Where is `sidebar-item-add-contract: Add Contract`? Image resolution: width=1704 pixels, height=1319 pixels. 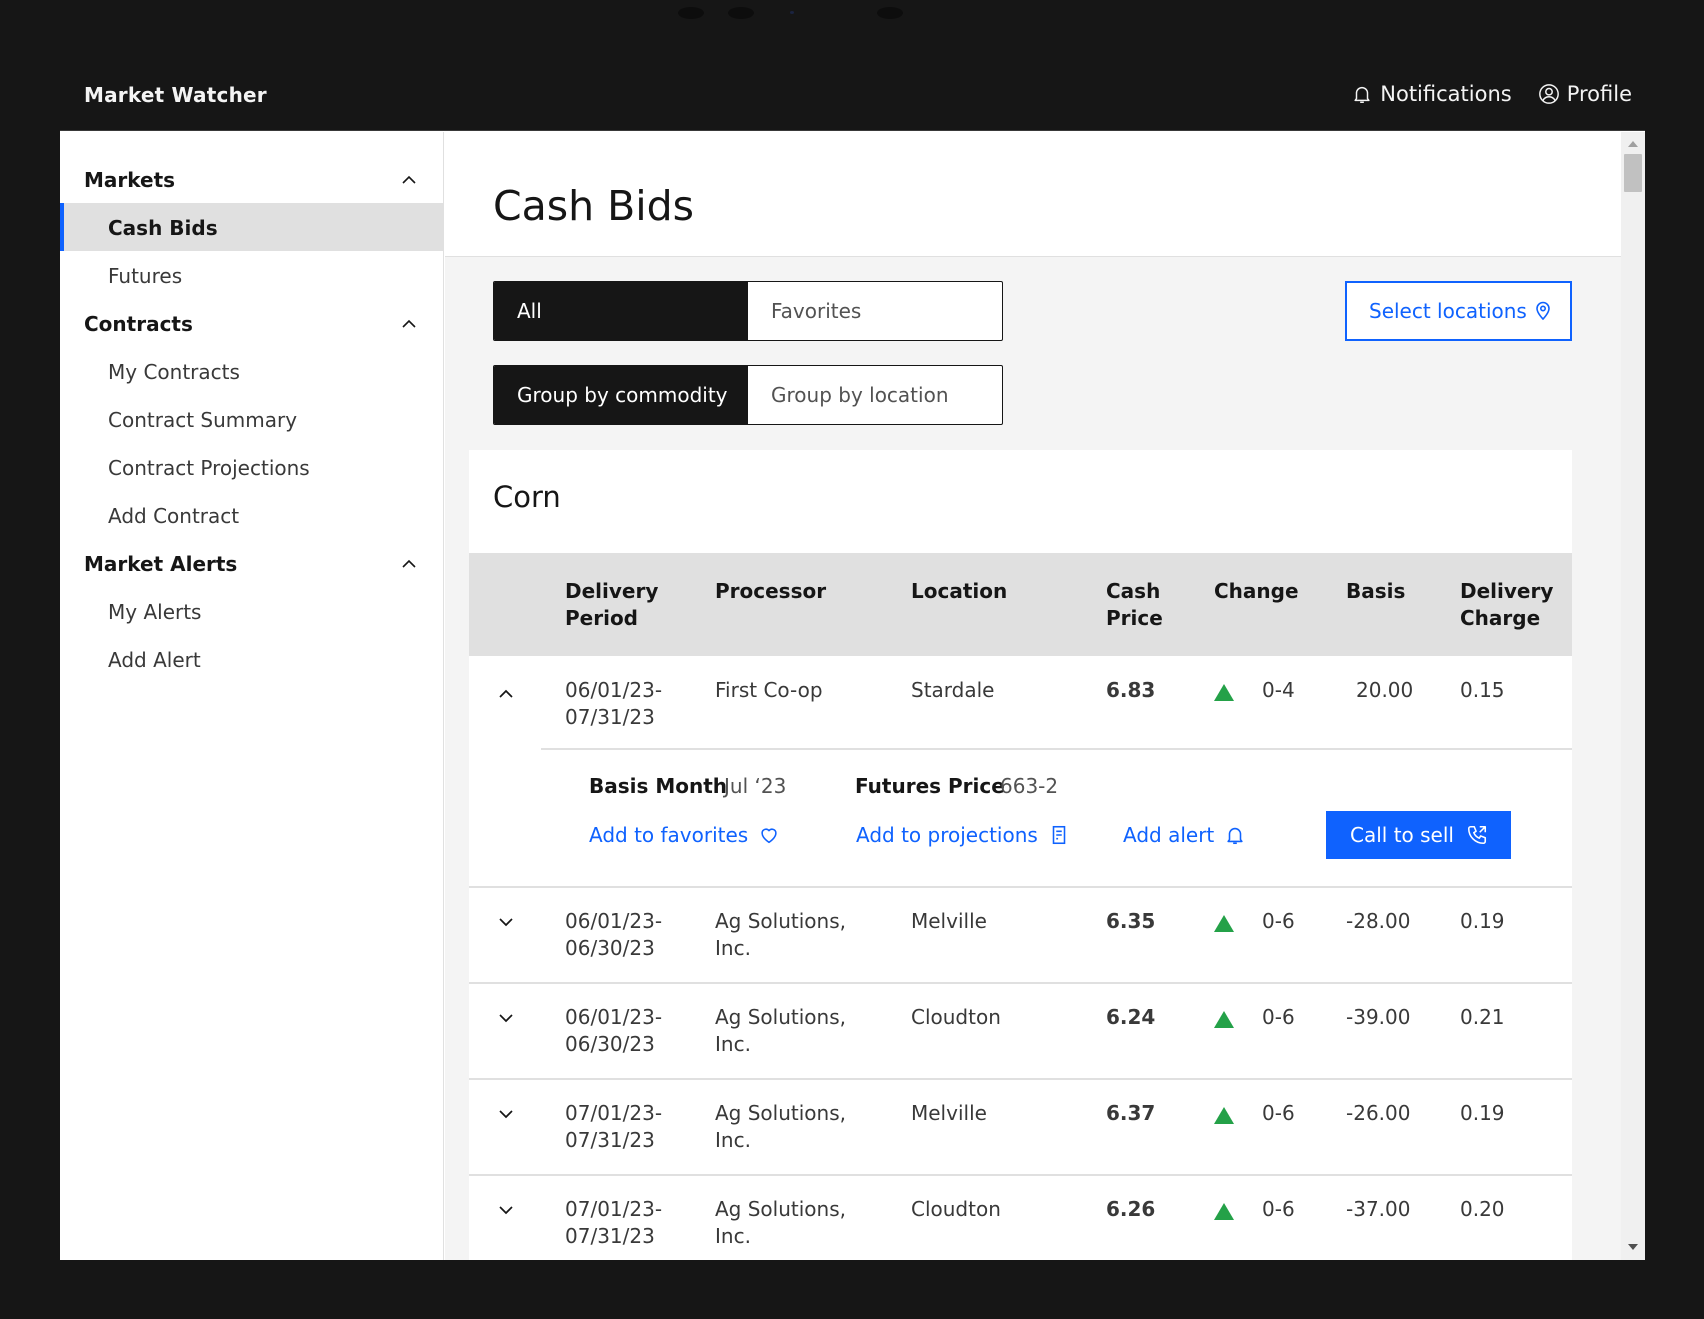 sidebar-item-add-contract: Add Contract is located at coordinates (252, 515).